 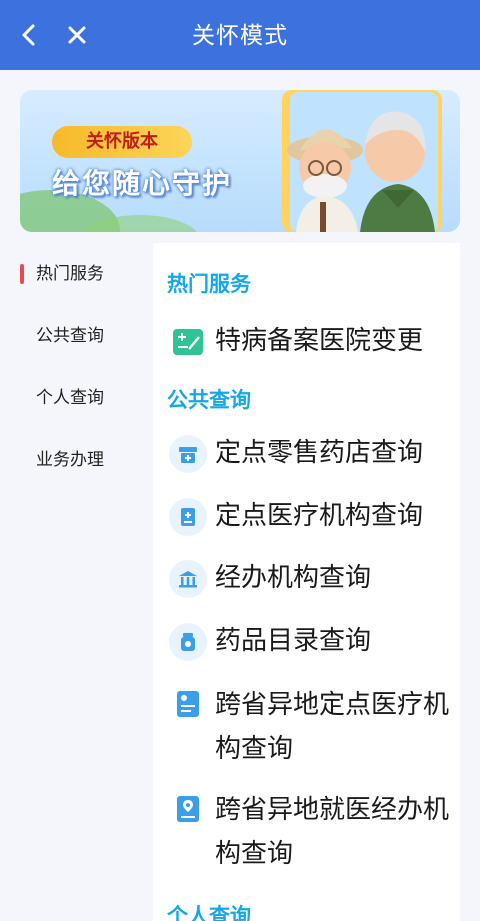 I want to click on service-item-label: 特病备案医院变更, so click(x=319, y=341).